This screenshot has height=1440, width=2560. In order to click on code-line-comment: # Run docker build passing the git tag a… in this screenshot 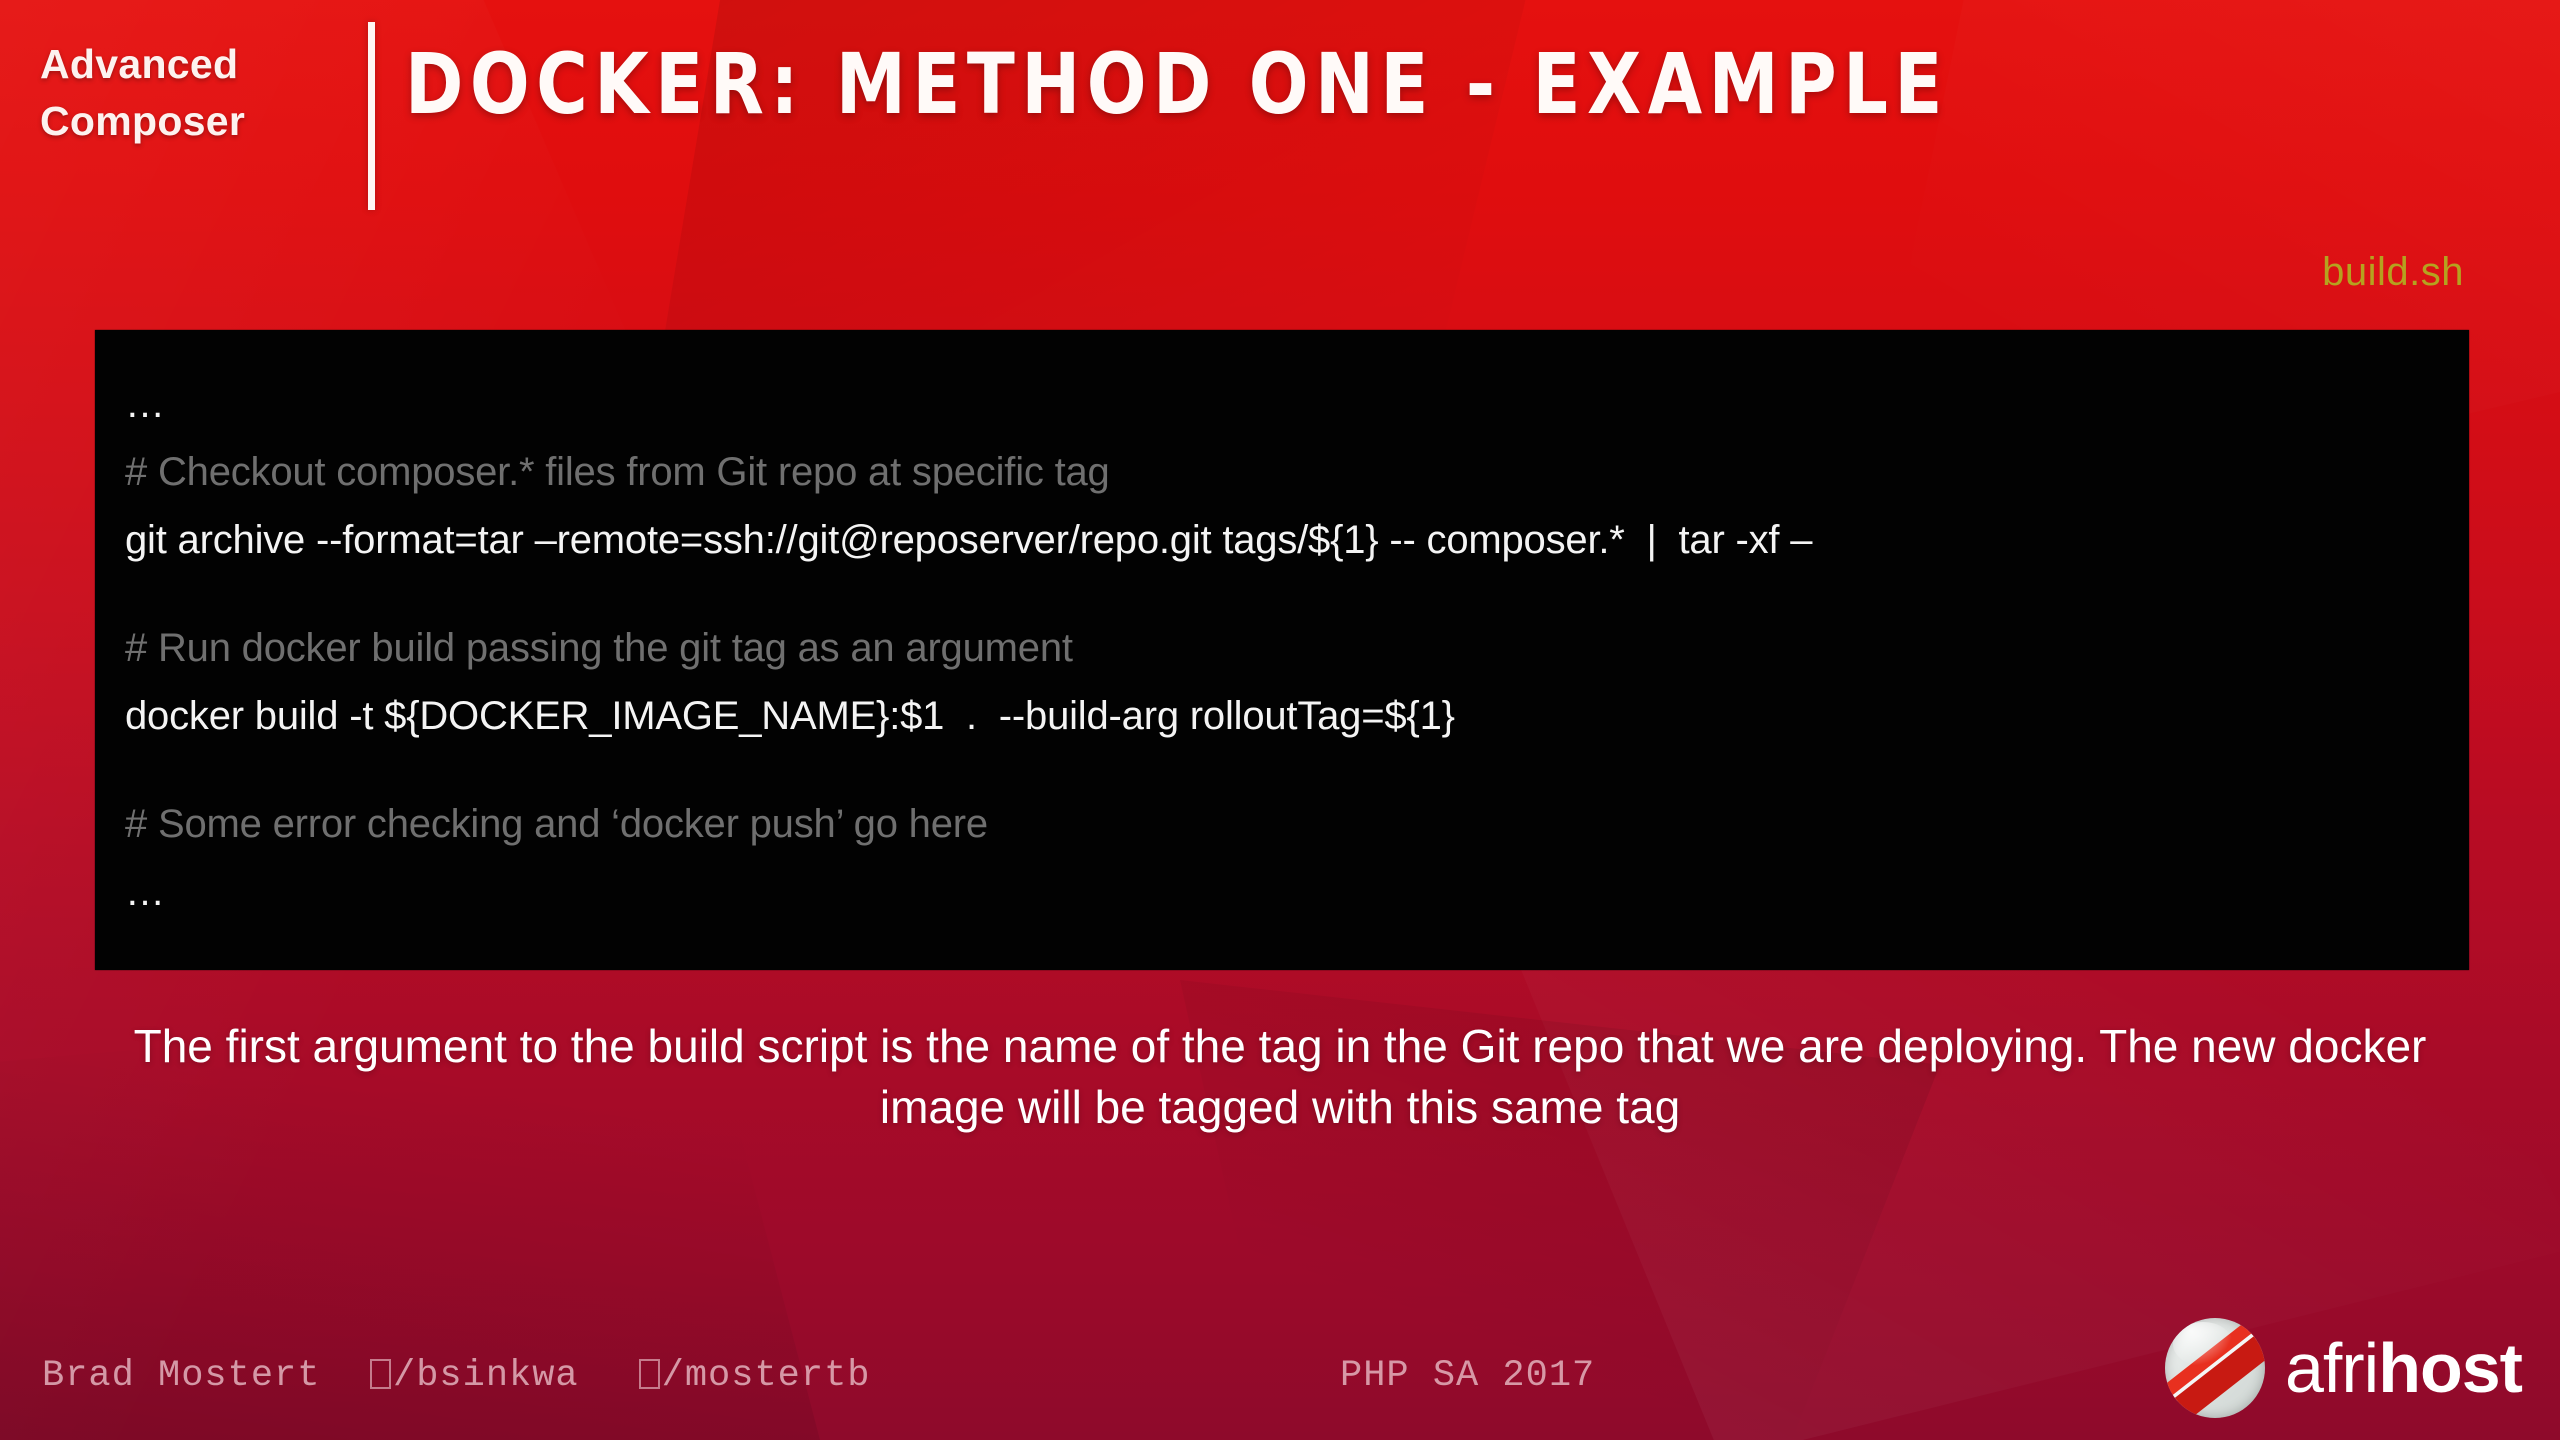, I will do `click(599, 648)`.